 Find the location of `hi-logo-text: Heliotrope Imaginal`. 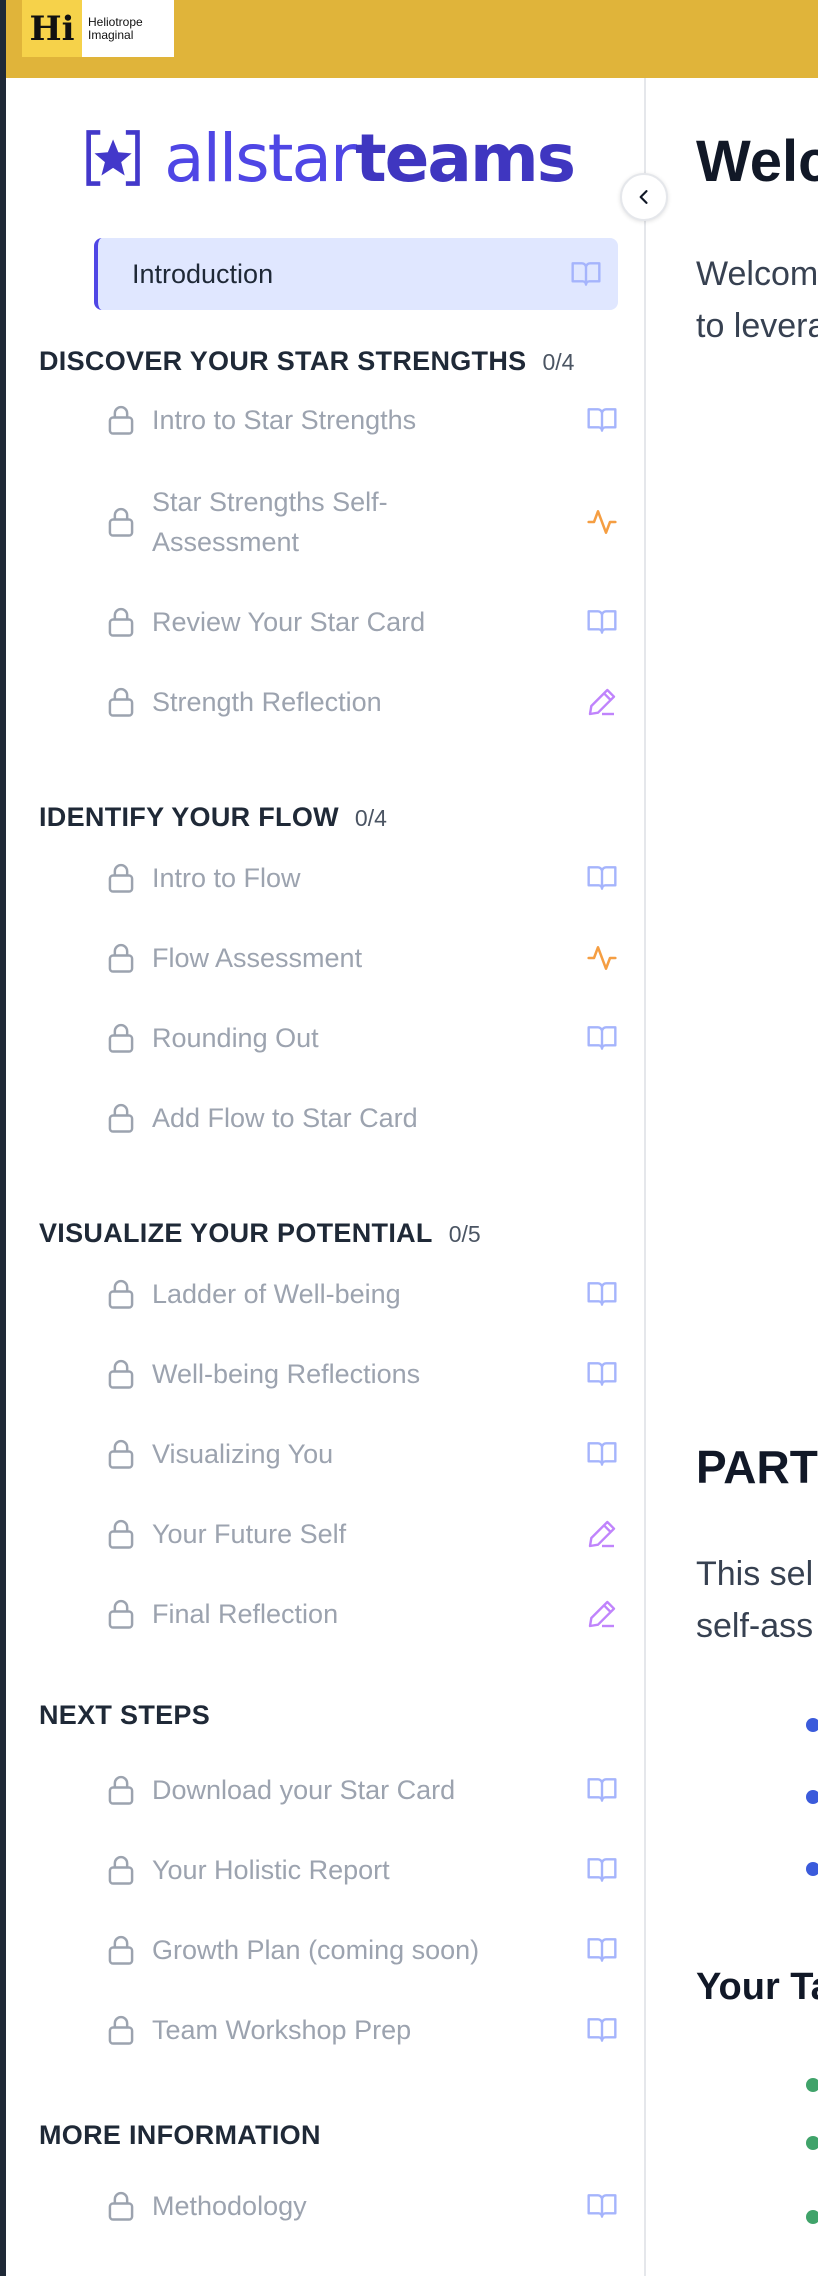

hi-logo-text: Heliotrope Imaginal is located at coordinates (112, 28).